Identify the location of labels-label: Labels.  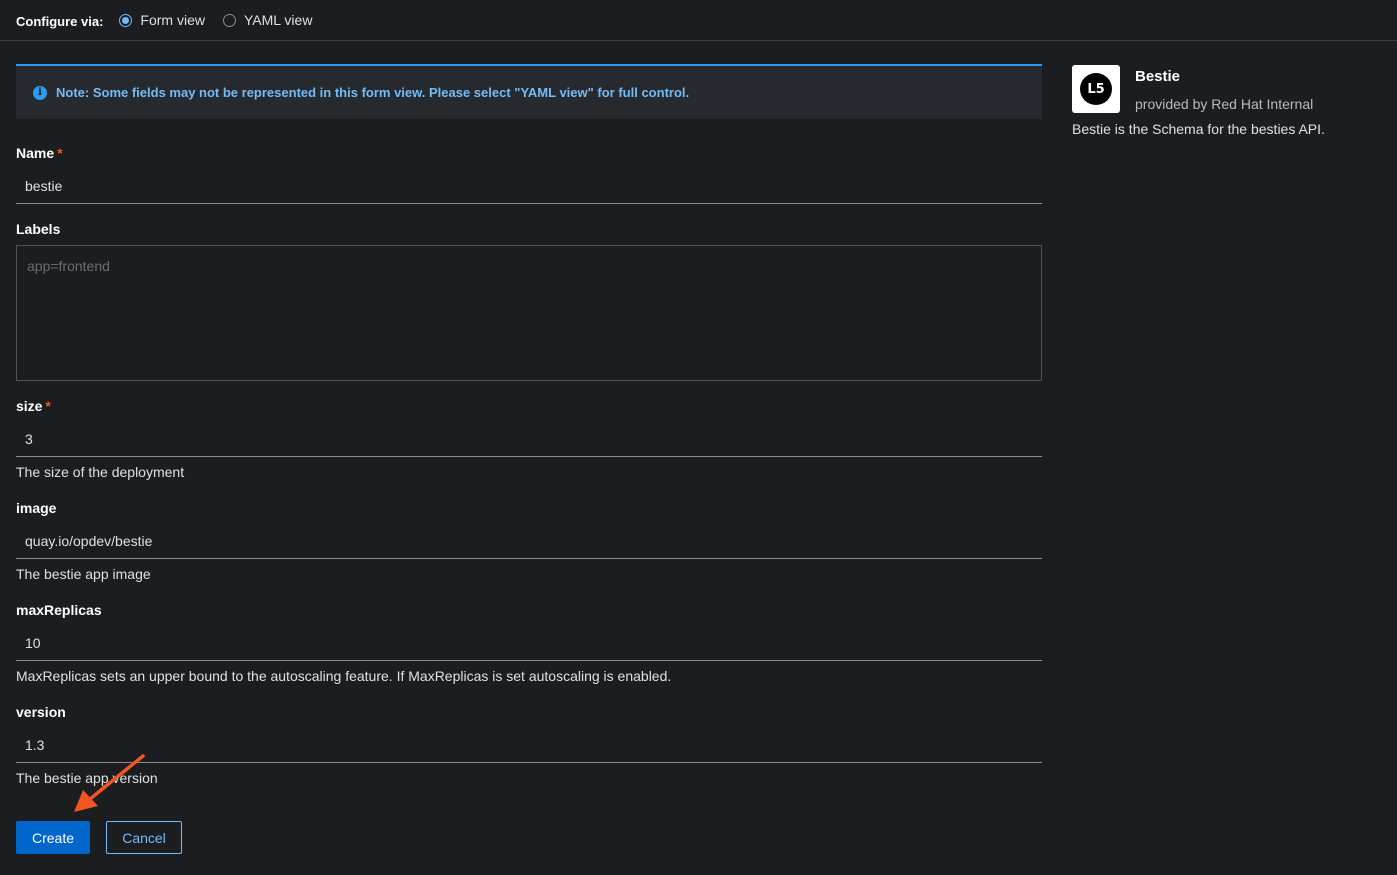
(38, 229).